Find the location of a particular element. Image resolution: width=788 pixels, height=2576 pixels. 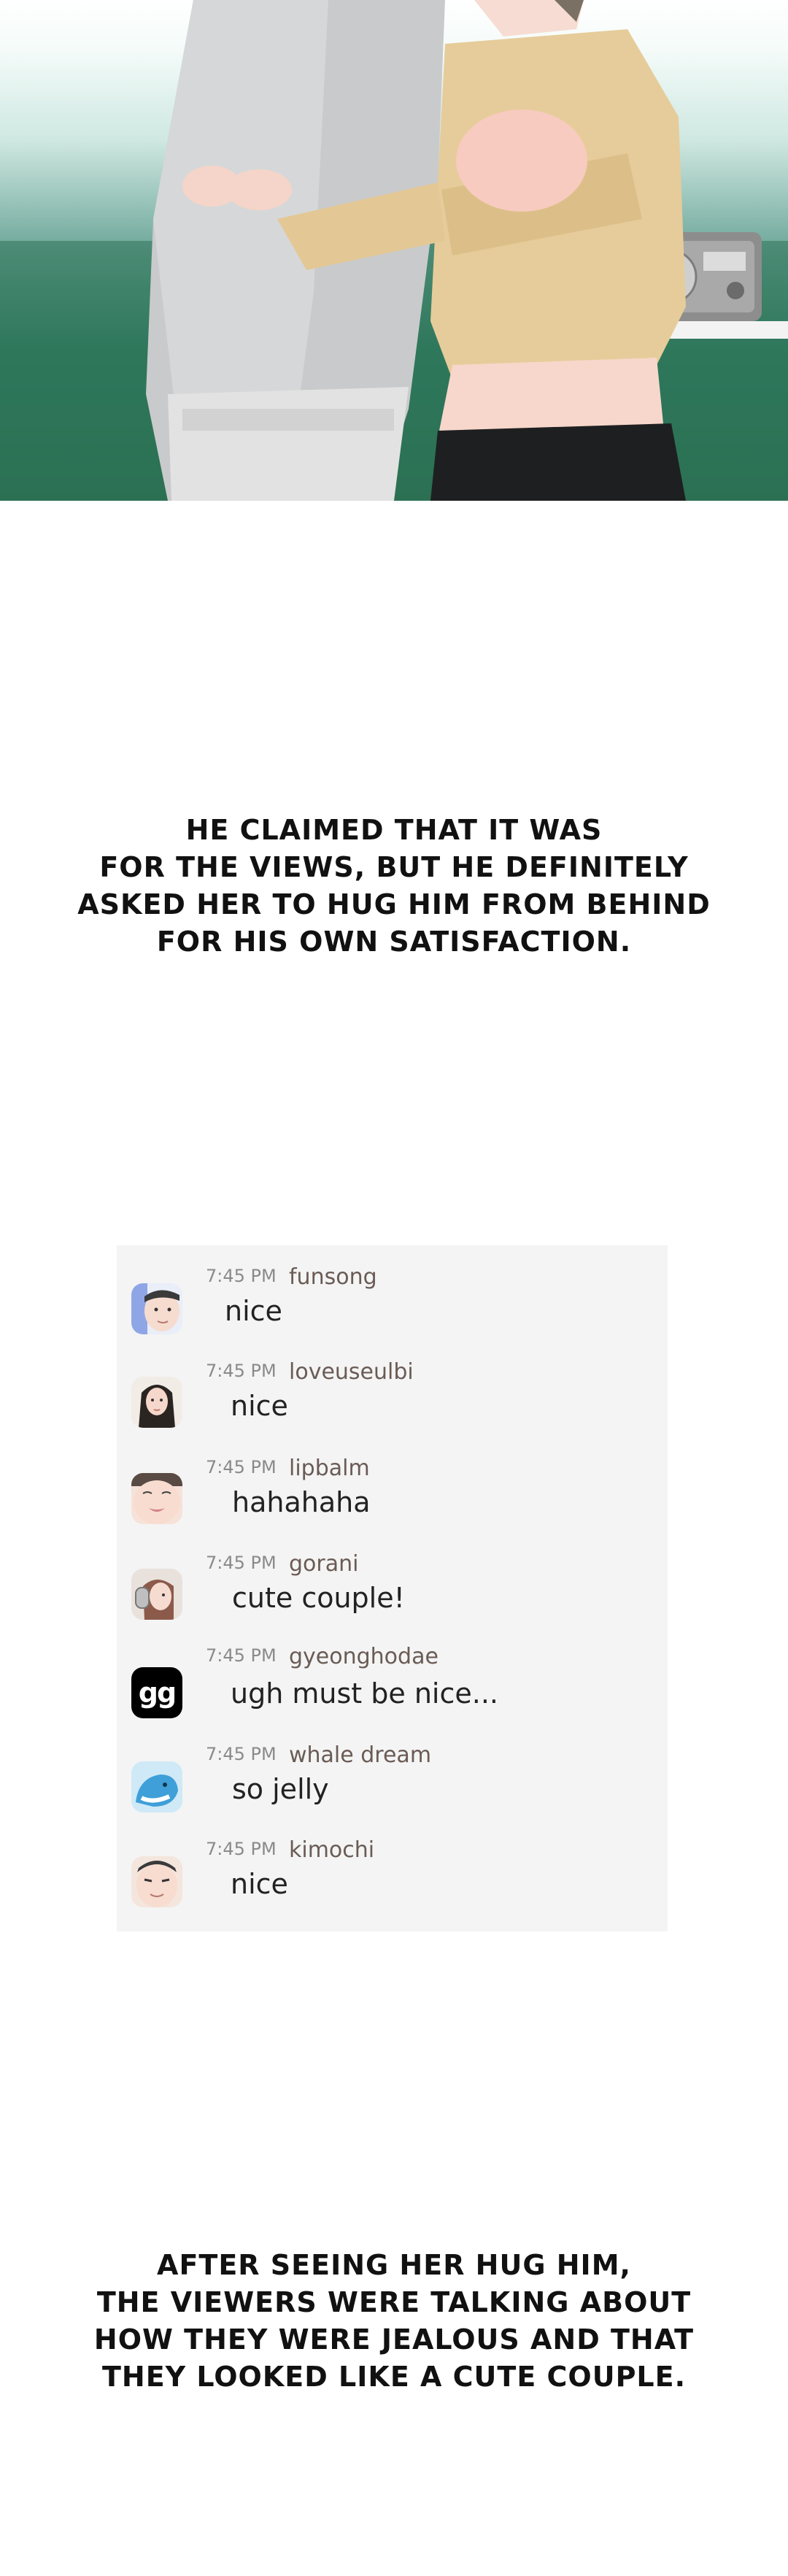

narration-line: how they were jealous and that is located at coordinates (394, 2339).